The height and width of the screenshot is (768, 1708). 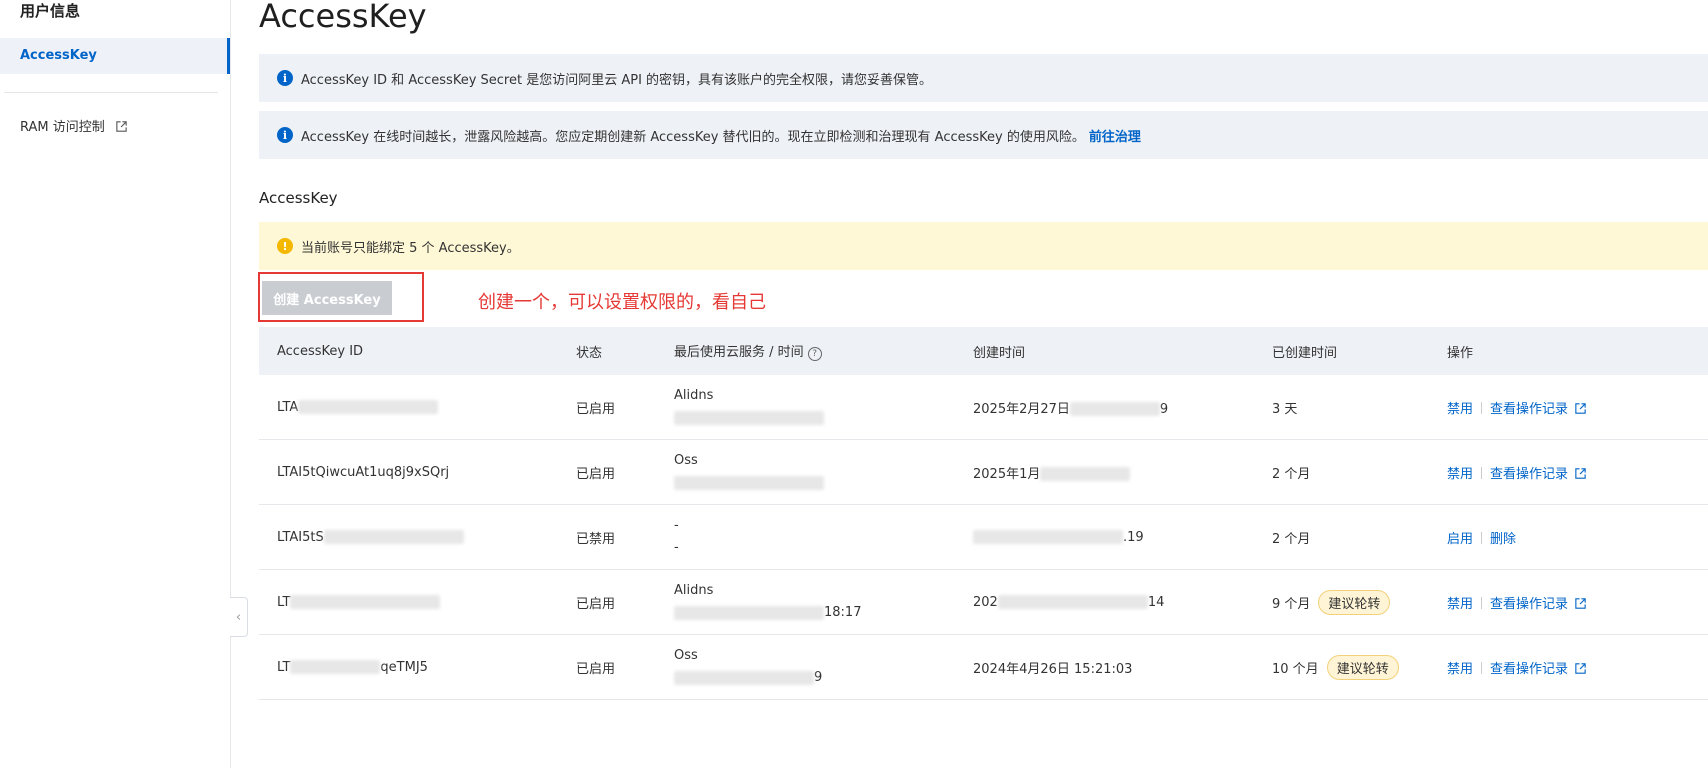 What do you see at coordinates (983, 246) in the screenshot?
I see `limit-warning: ! 当前账号只能绑定 5 个 AccessKey。` at bounding box center [983, 246].